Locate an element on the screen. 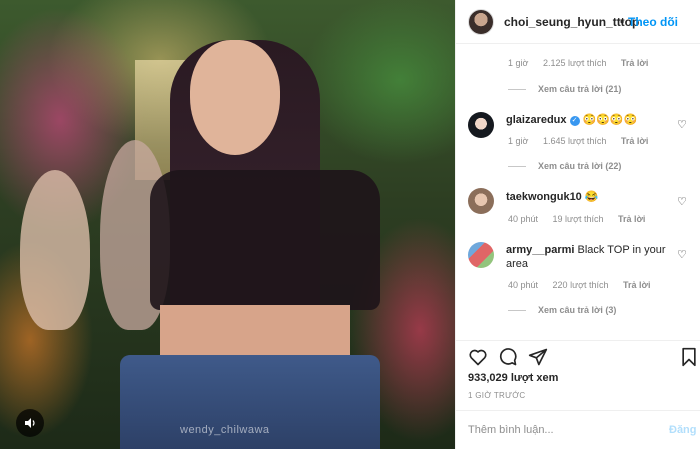 The image size is (700, 449). commenter-username: glaizaredux is located at coordinates (536, 120).